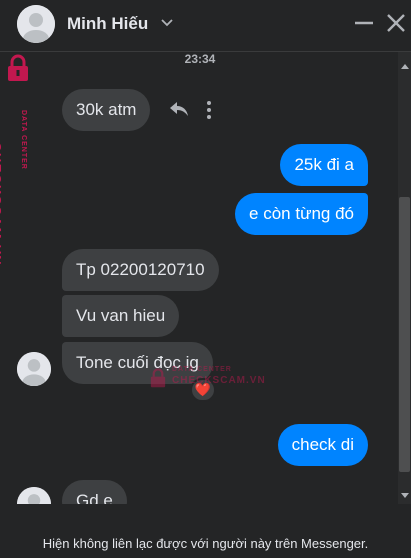 This screenshot has width=411, height=558. I want to click on scrollbar, so click(404, 278).